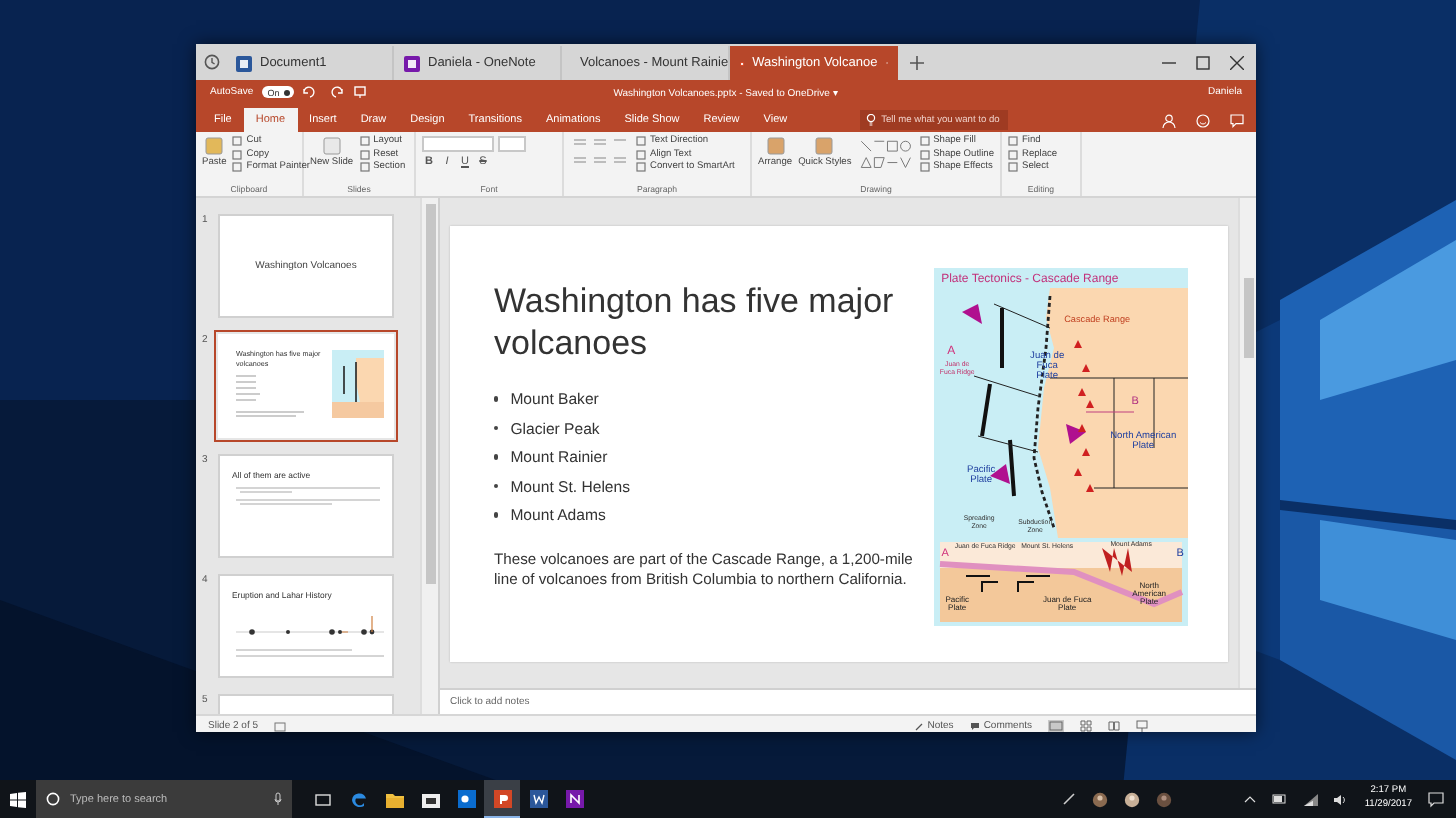 The width and height of the screenshot is (1456, 818). I want to click on text-lines-drawing, so click(272, 396).